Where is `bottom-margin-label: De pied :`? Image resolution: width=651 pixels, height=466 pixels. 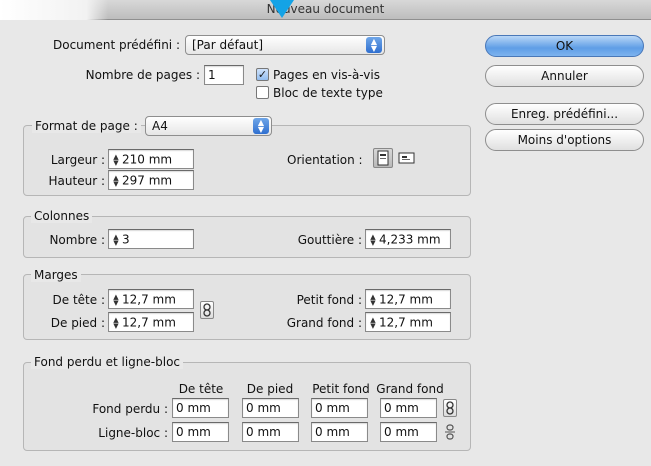
bottom-margin-label: De pied : is located at coordinates (77, 323).